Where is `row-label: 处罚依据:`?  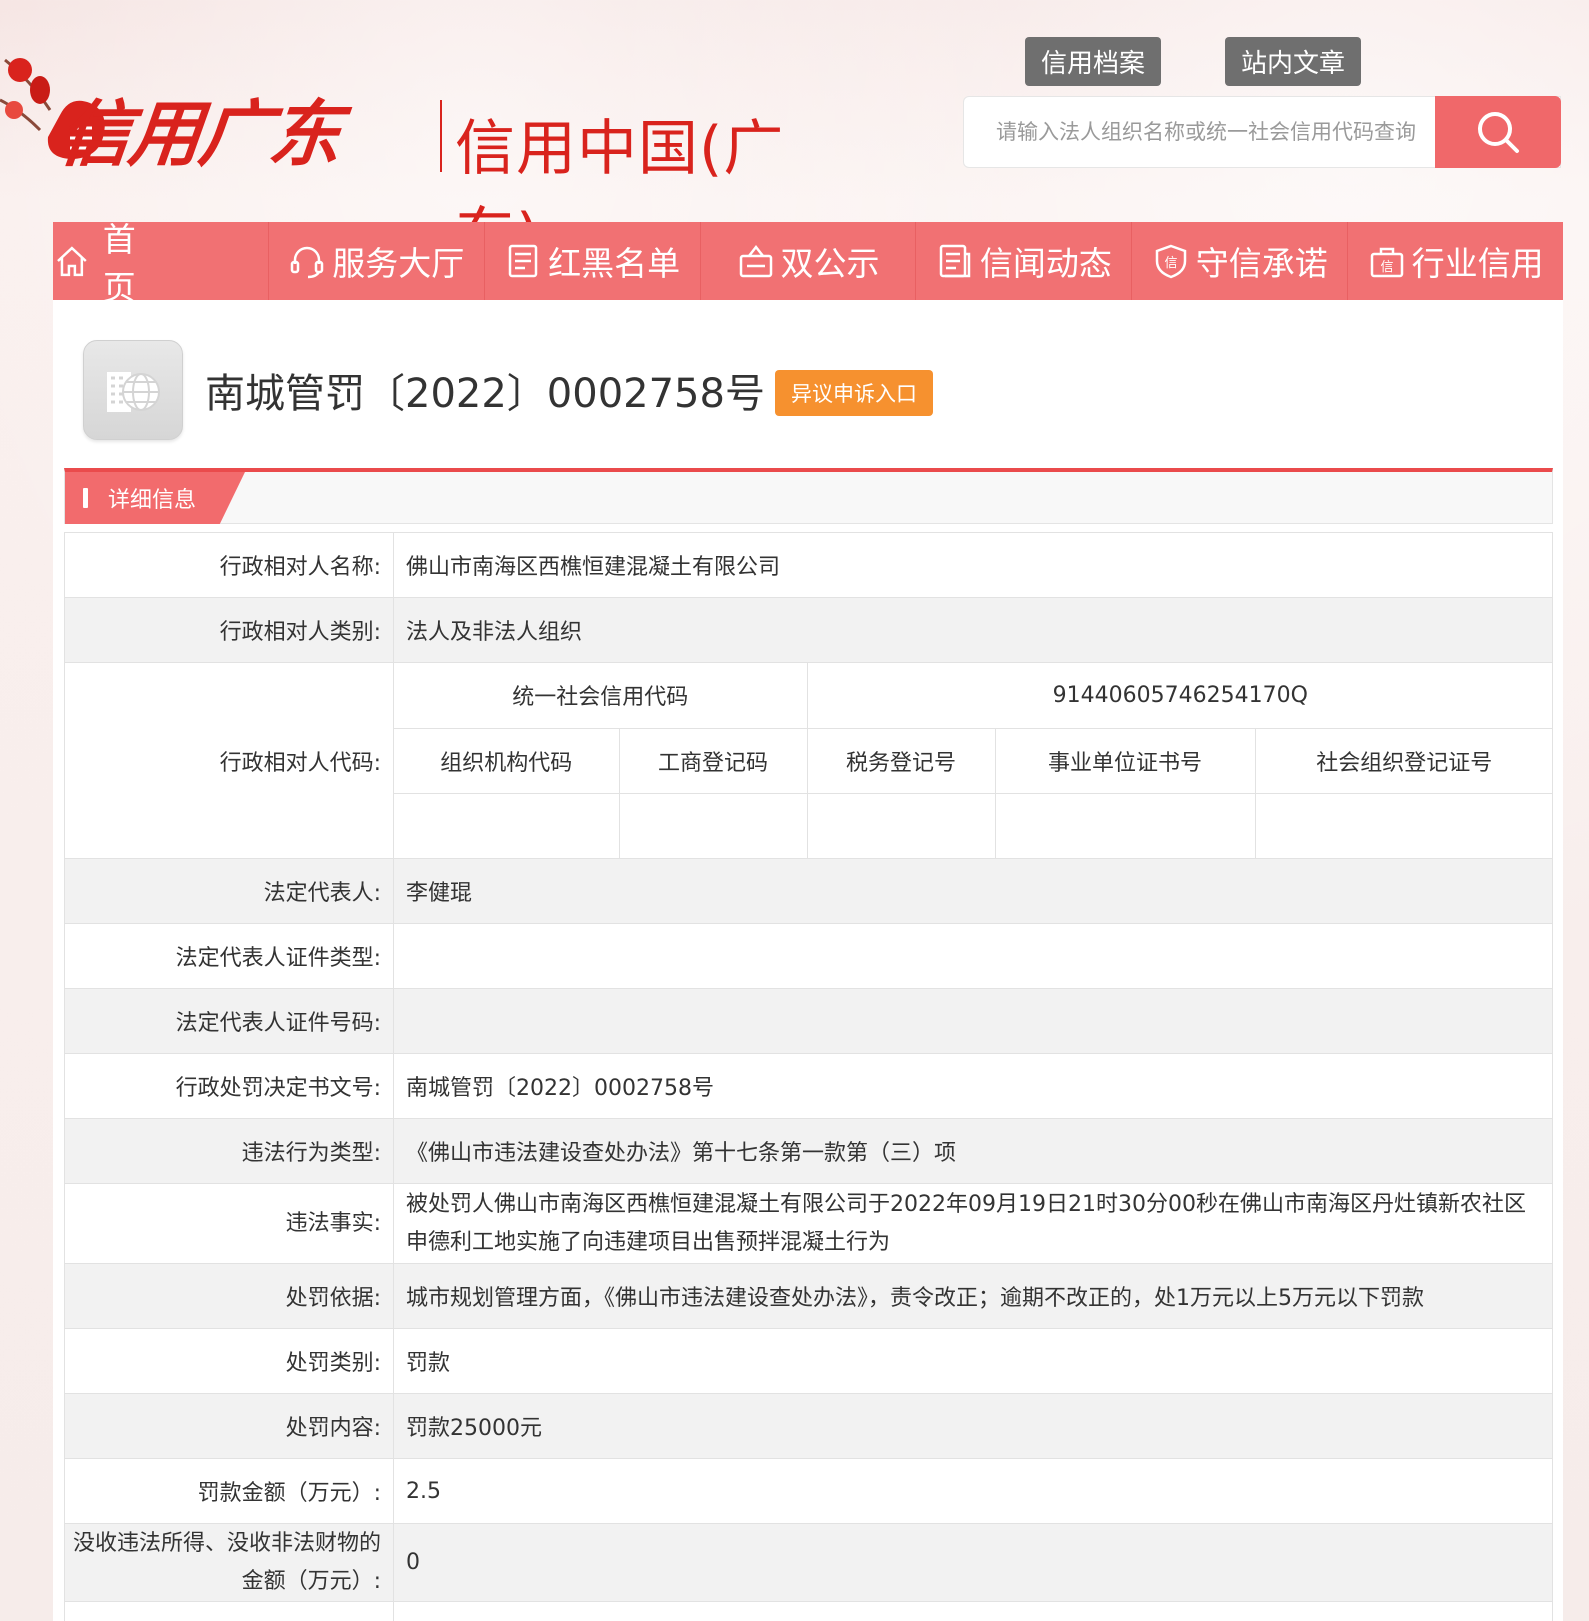 row-label: 处罚依据: is located at coordinates (229, 1296).